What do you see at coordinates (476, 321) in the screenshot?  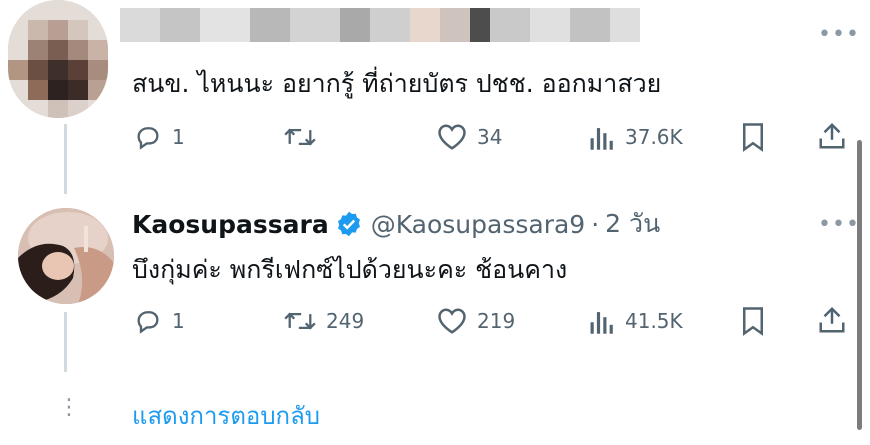 I see `like-button: 219` at bounding box center [476, 321].